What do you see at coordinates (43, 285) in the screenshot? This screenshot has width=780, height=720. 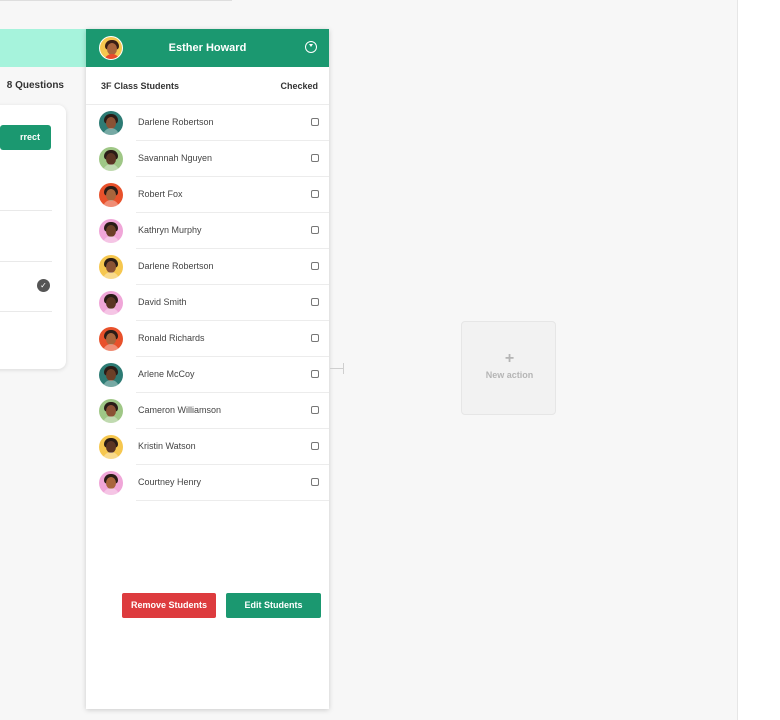 I see `check-circle-icon: ✓` at bounding box center [43, 285].